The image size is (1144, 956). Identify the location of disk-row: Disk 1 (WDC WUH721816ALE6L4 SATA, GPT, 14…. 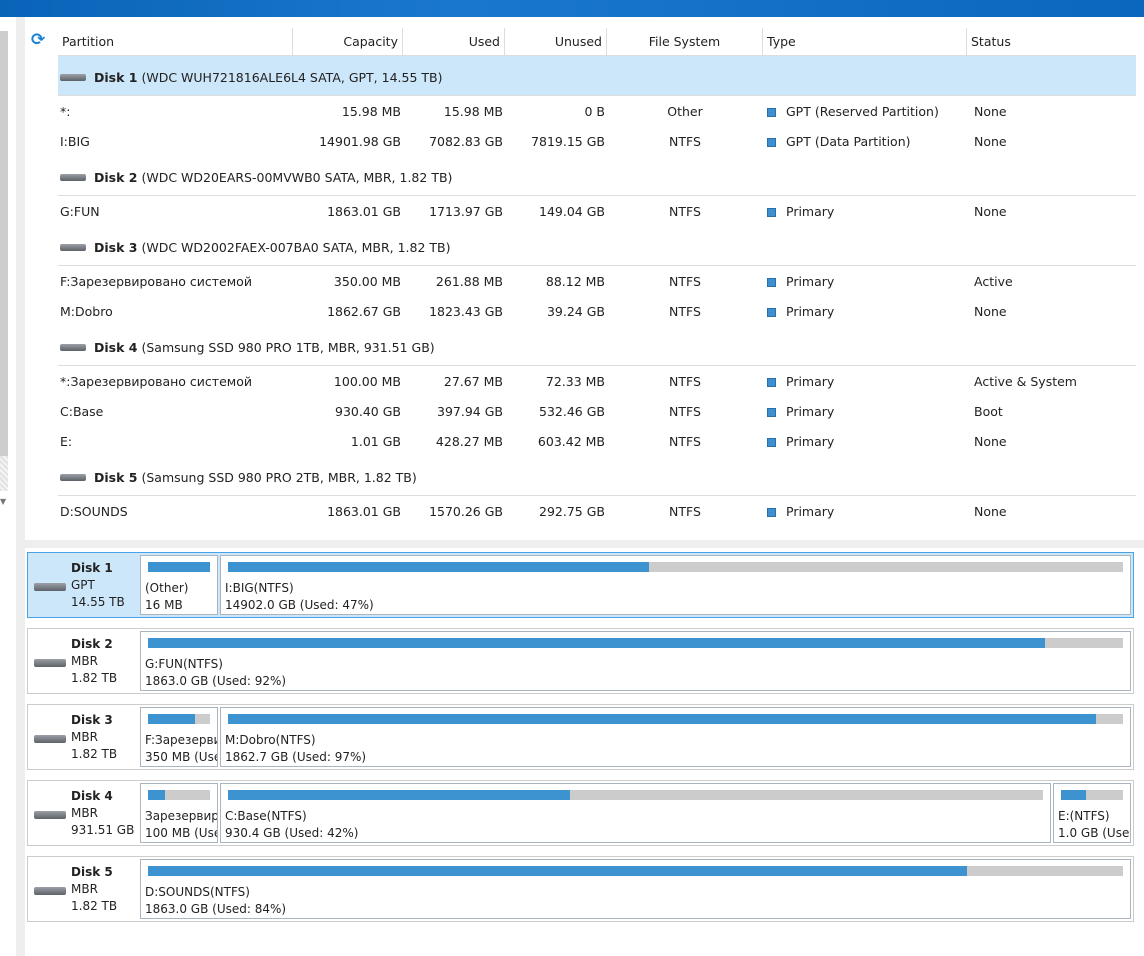
(597, 76).